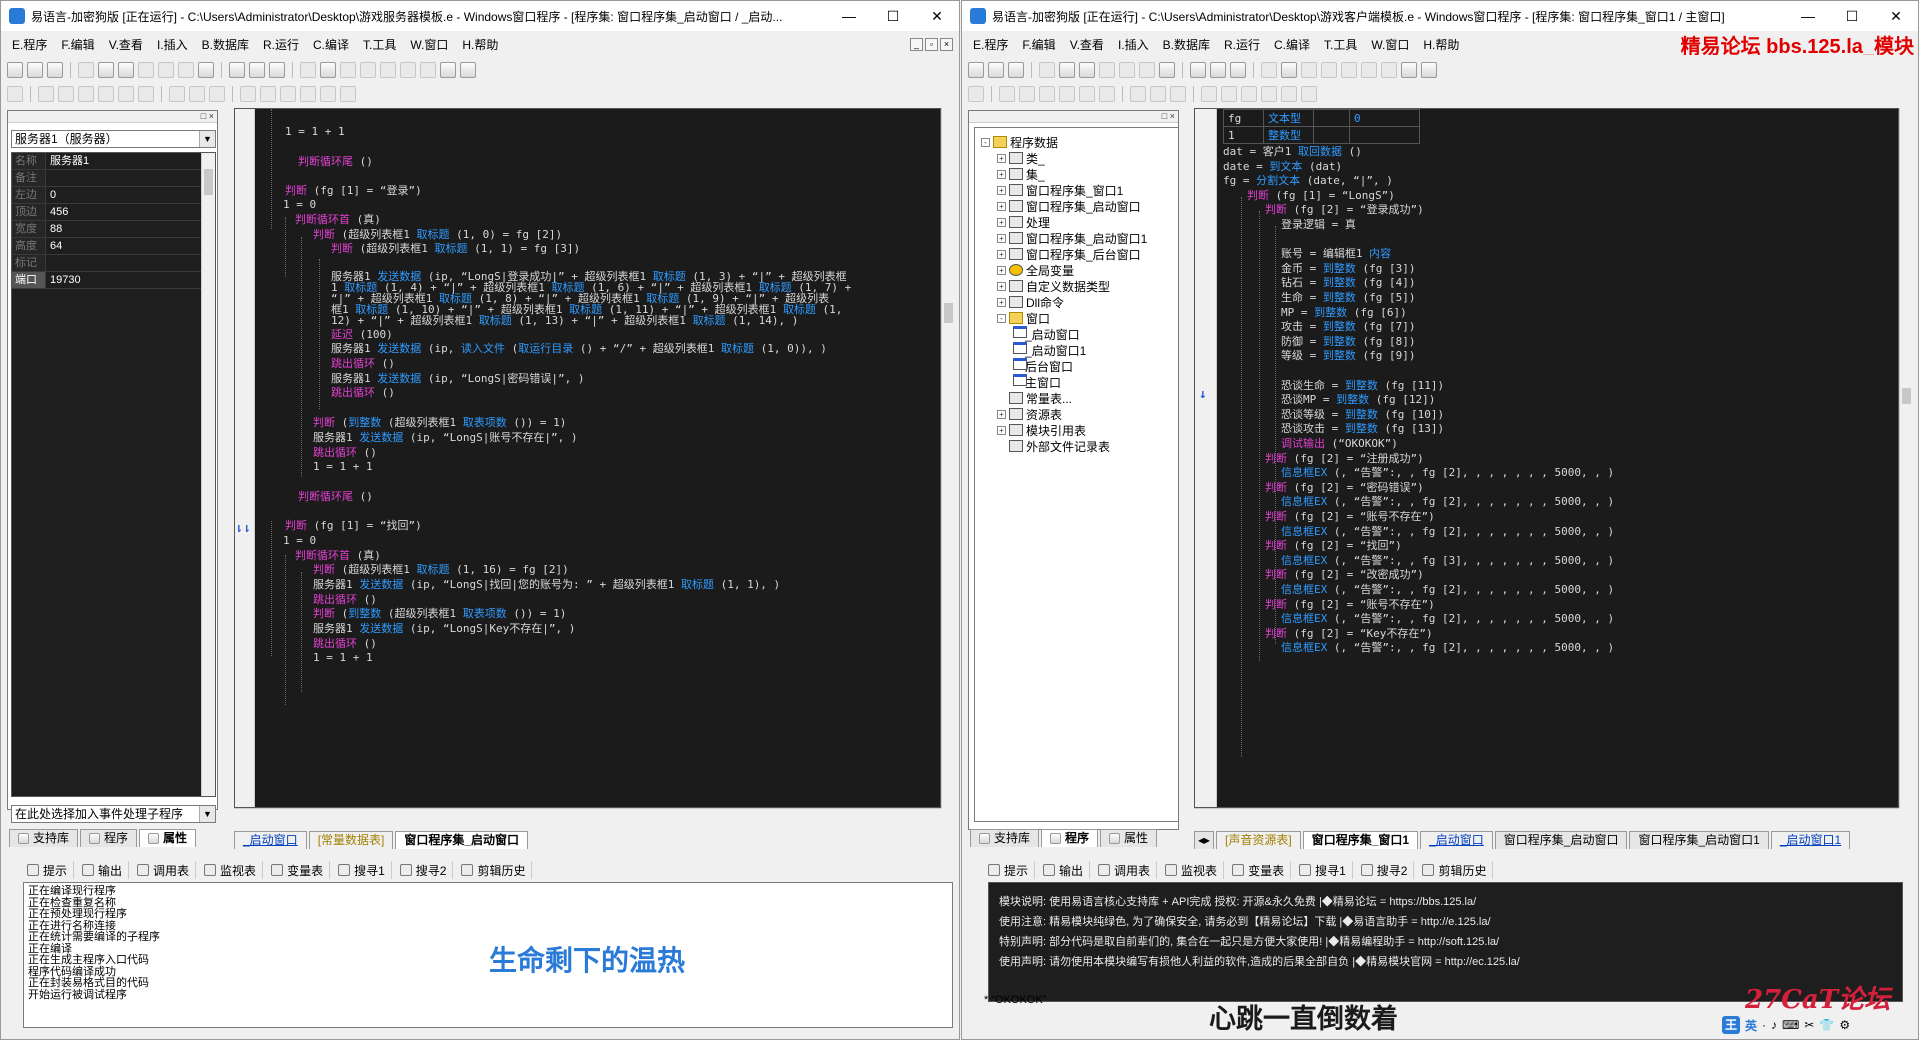  I want to click on code-line: 服务器1 发送数据 (ip, “LongS|Key不存在|”, ), so click(444, 629).